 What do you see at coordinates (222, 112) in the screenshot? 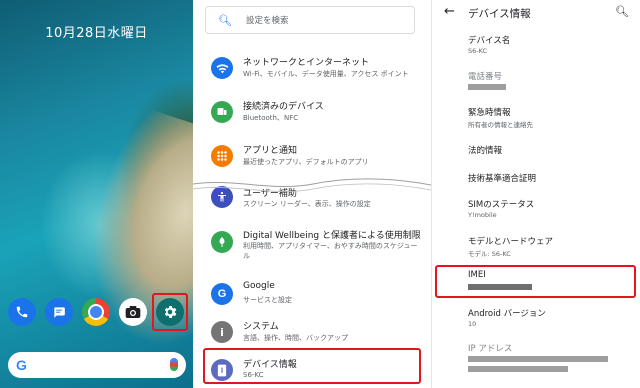
I see `devices-icon` at bounding box center [222, 112].